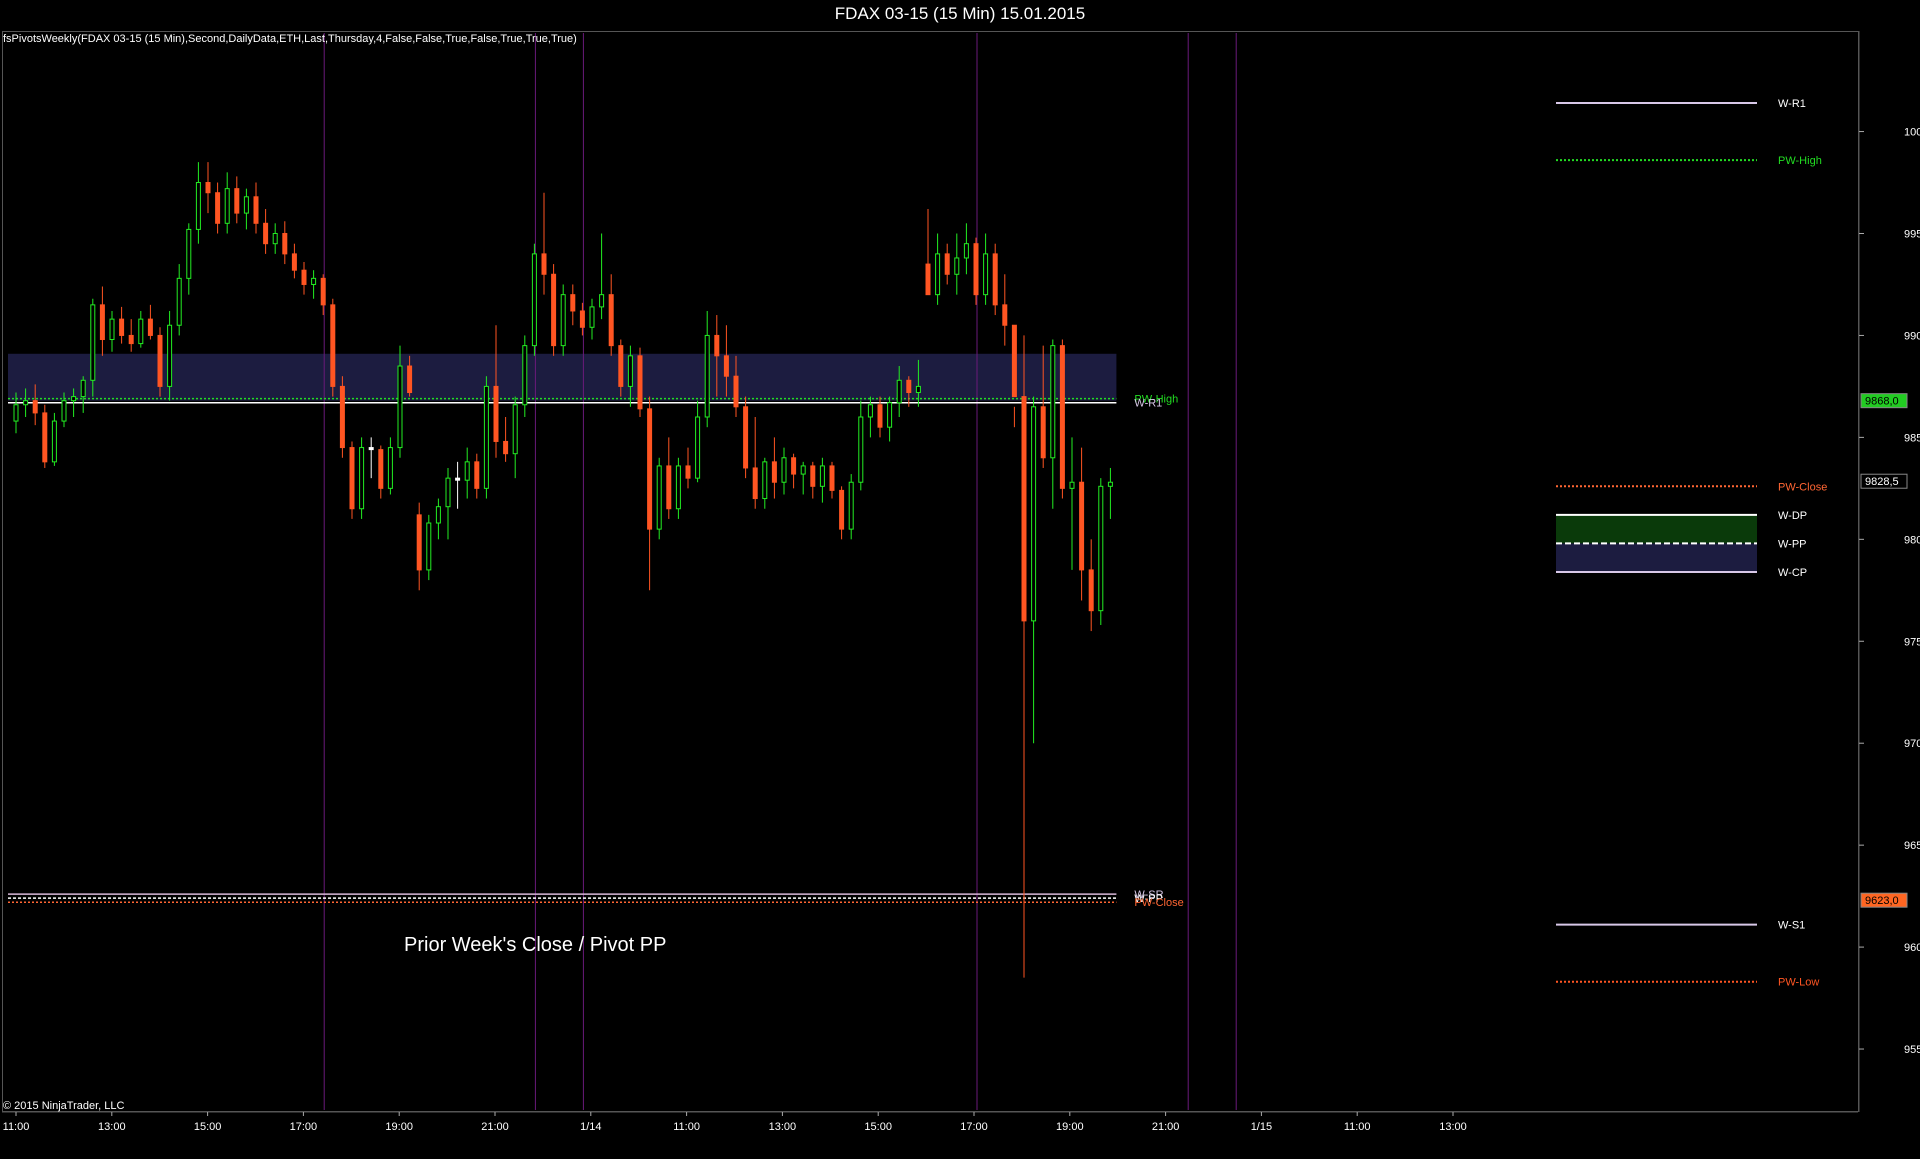 The width and height of the screenshot is (1920, 1159). I want to click on annotation-text: Prior Week's Close / Pivot PP, so click(535, 945).